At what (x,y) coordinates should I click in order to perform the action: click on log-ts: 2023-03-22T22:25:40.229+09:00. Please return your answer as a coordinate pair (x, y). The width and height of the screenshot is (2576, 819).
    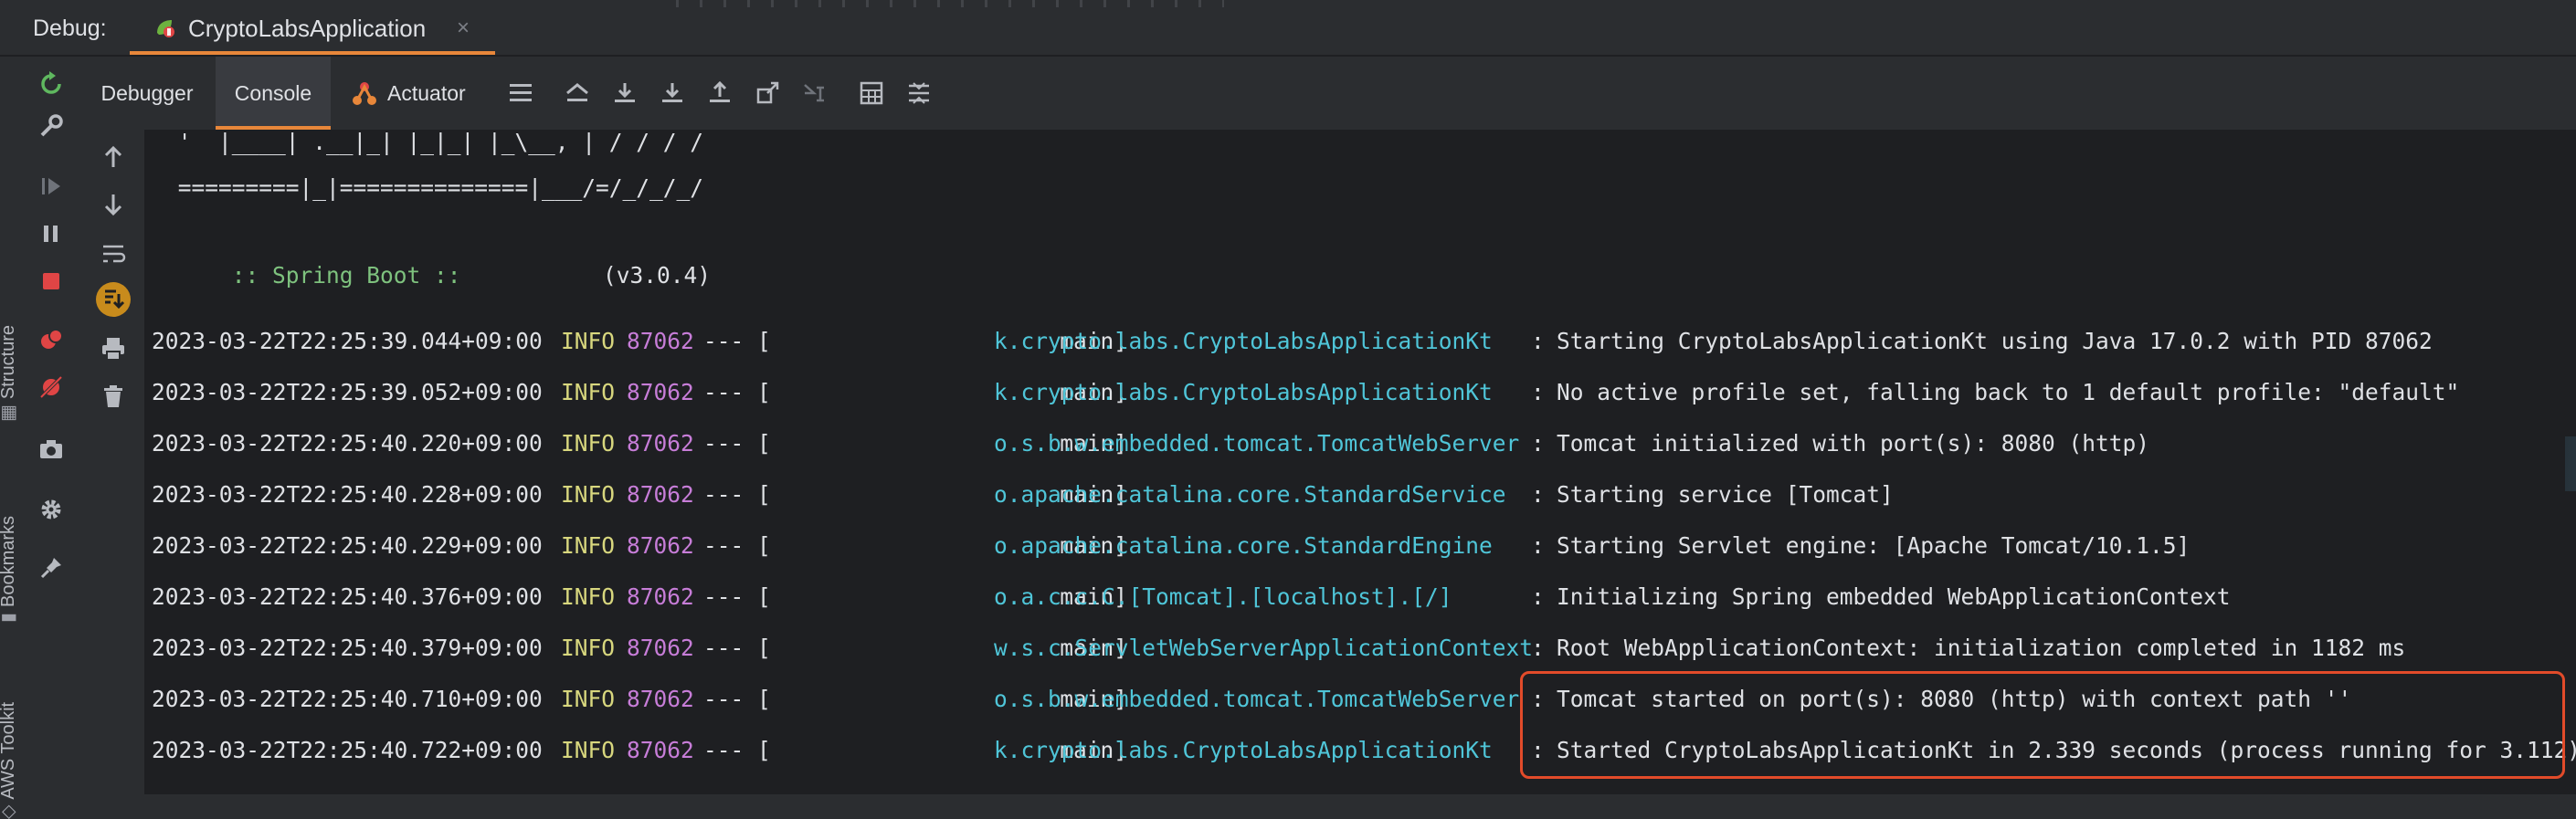
    Looking at the image, I should click on (347, 545).